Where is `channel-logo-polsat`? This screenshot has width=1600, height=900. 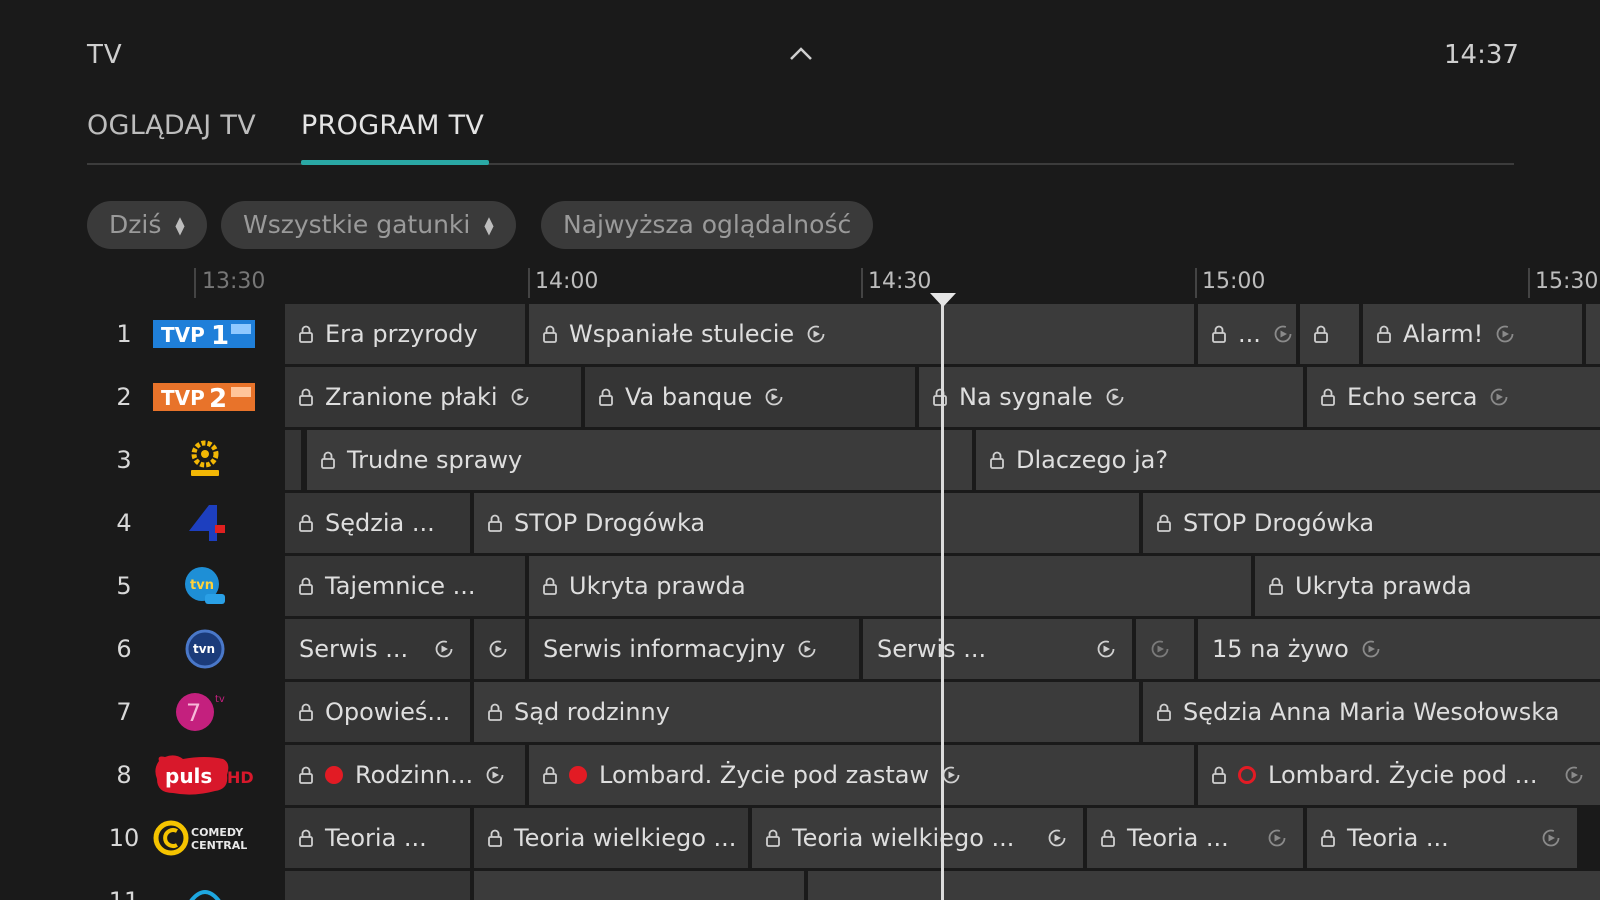
channel-logo-polsat is located at coordinates (205, 460).